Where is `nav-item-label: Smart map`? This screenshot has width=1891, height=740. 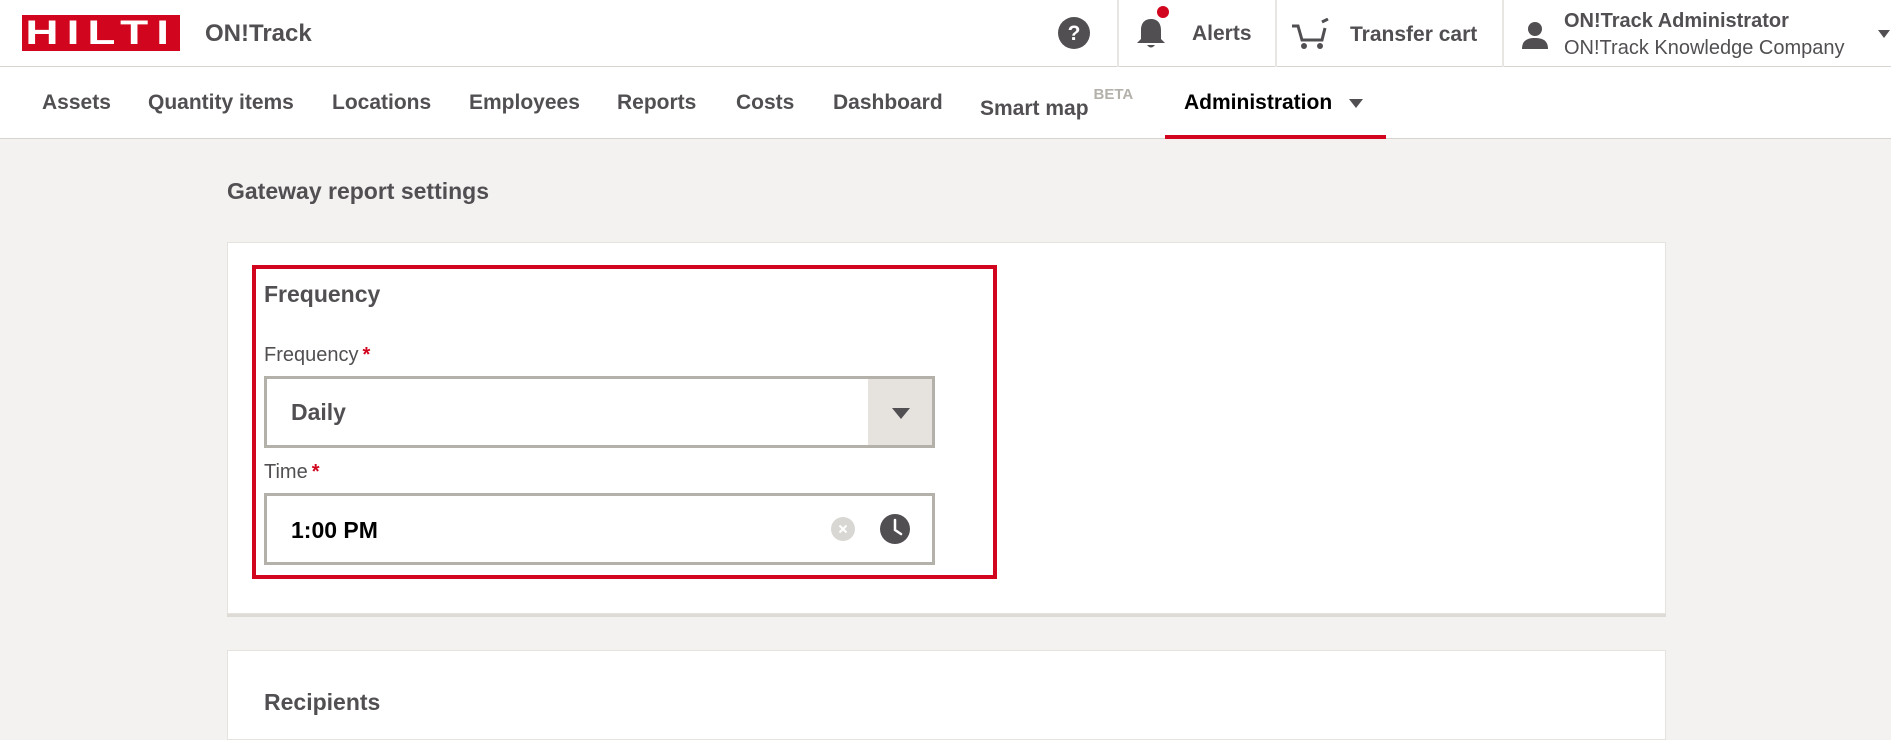
nav-item-label: Smart map is located at coordinates (1034, 108).